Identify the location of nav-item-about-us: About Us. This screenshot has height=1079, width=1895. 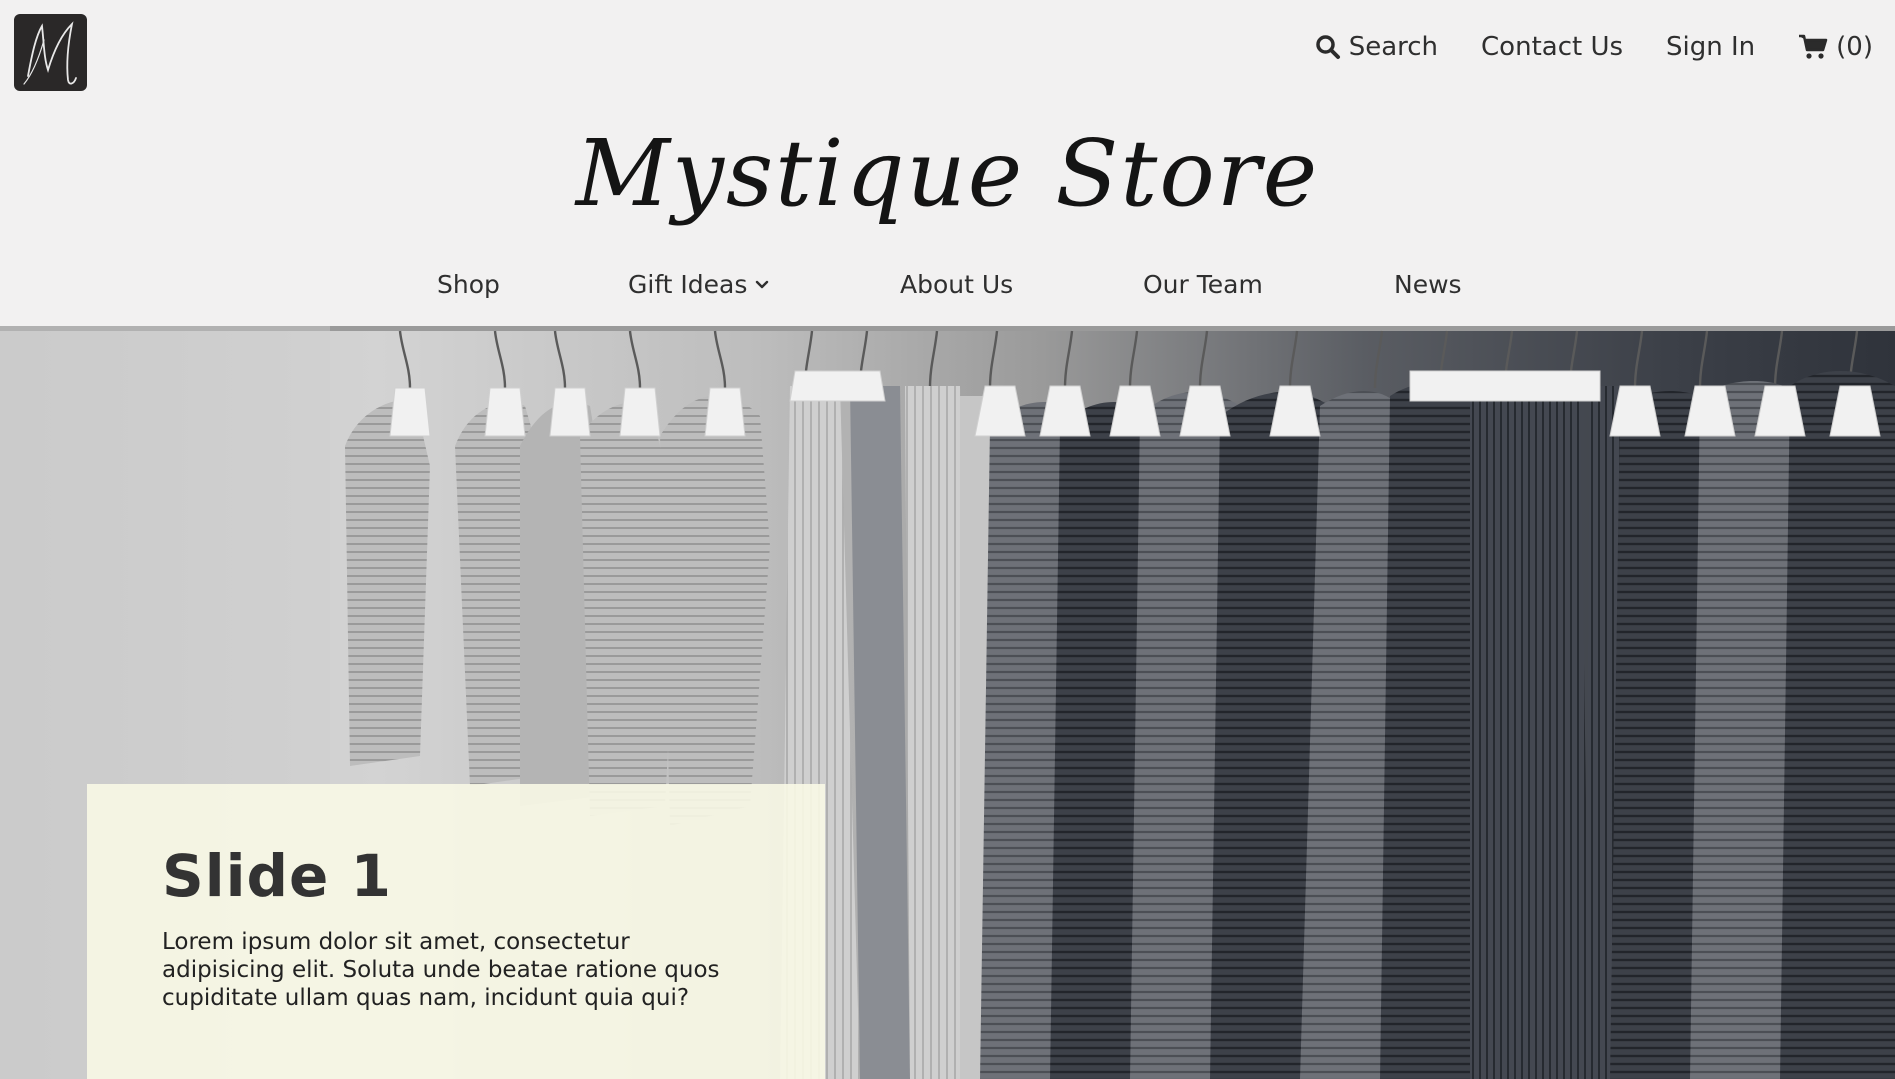
(956, 284).